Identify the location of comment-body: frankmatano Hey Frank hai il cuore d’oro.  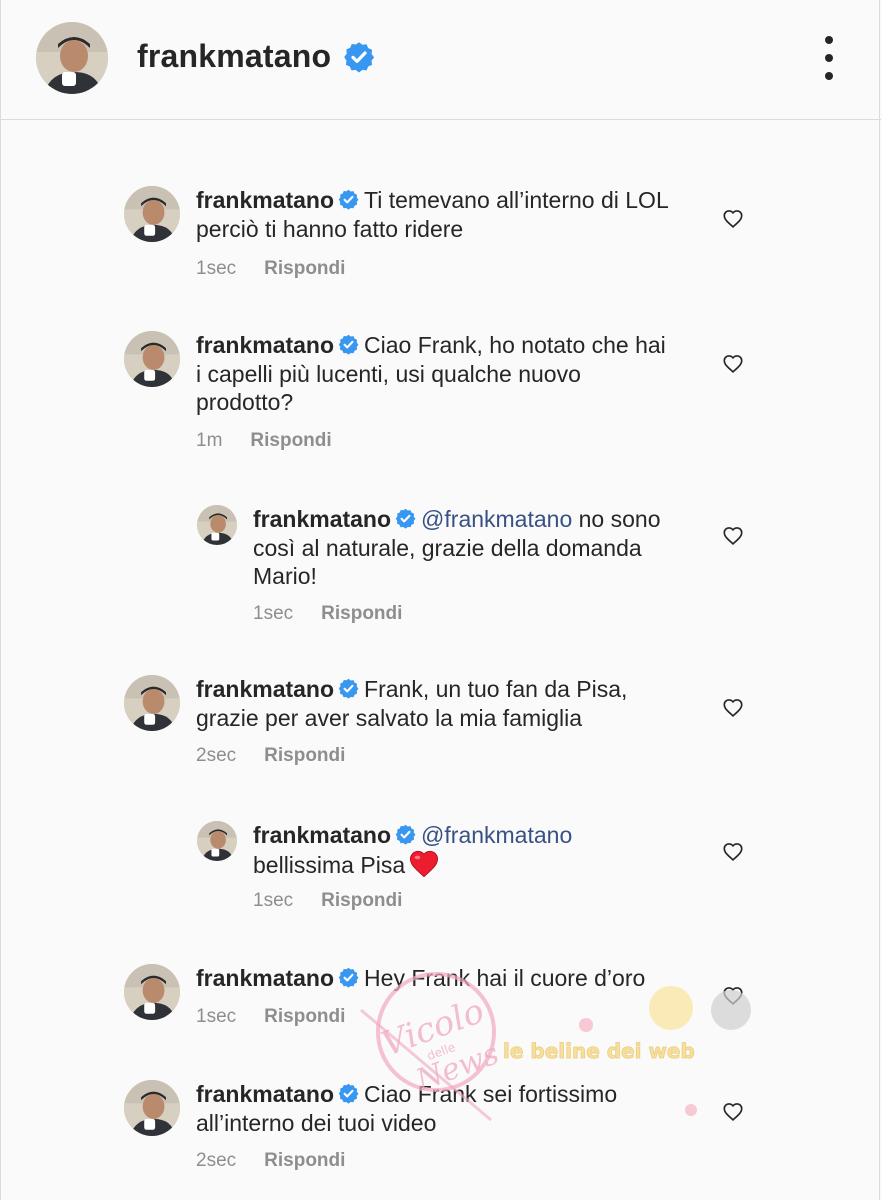
(436, 978).